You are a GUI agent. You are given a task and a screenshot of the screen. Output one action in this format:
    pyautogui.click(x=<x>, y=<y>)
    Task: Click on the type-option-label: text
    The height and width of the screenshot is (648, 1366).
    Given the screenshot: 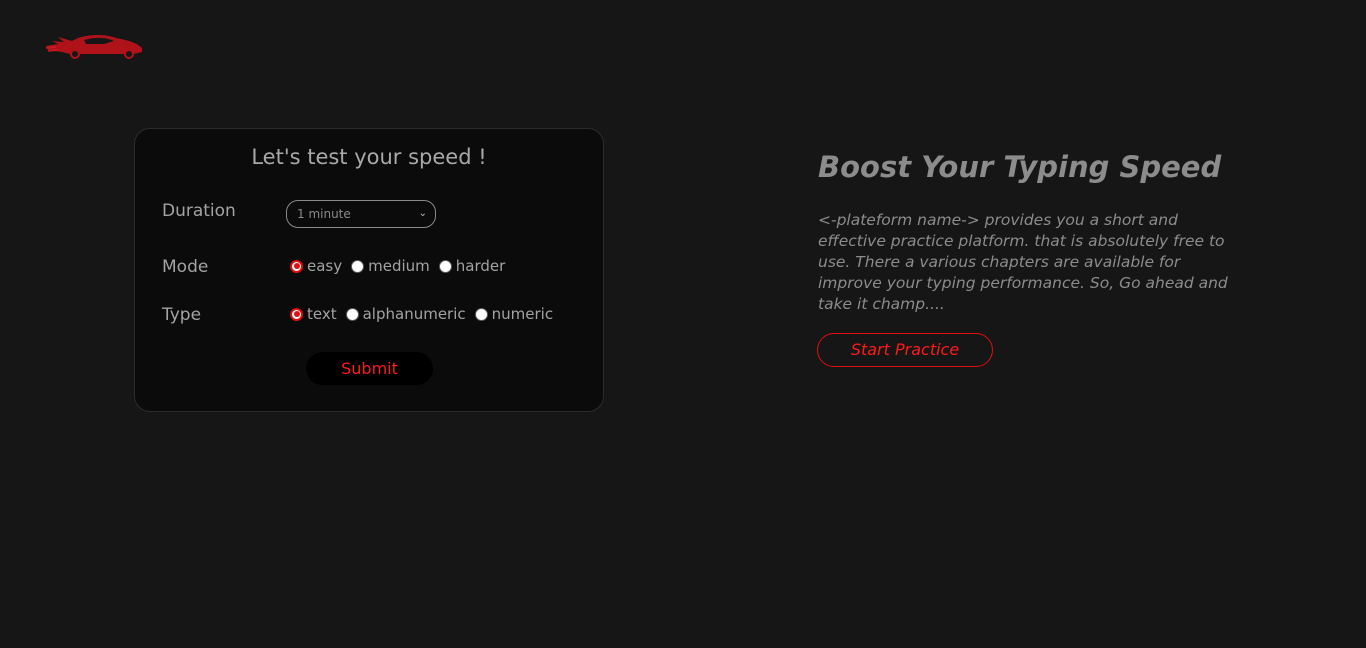 What is the action you would take?
    pyautogui.click(x=322, y=314)
    